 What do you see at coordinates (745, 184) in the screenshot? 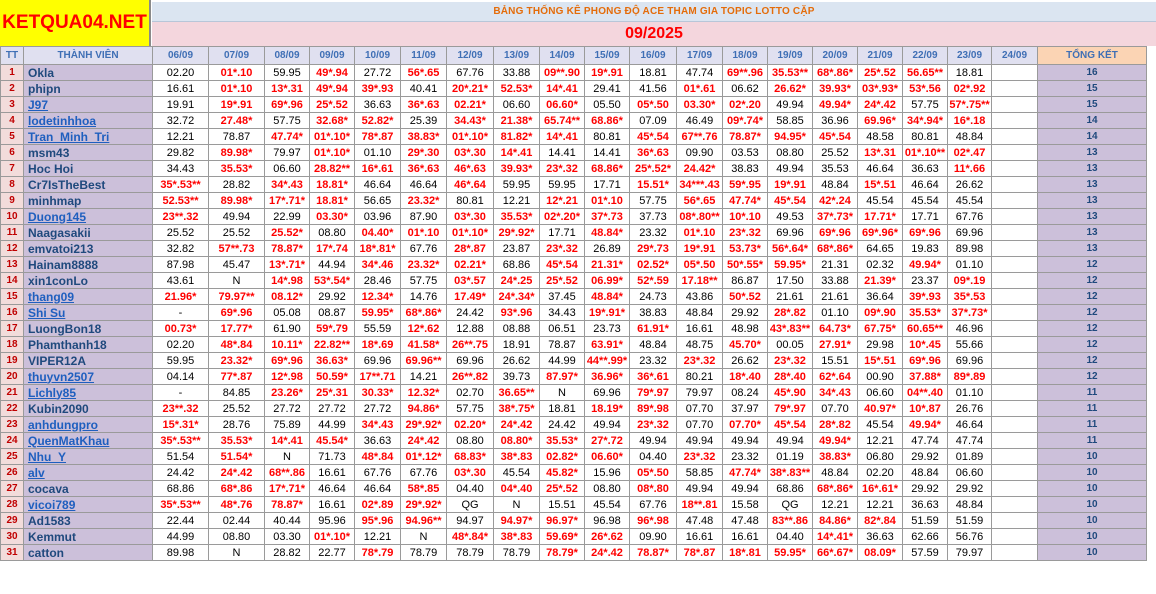
I see `result-cell: 59*.95` at bounding box center [745, 184].